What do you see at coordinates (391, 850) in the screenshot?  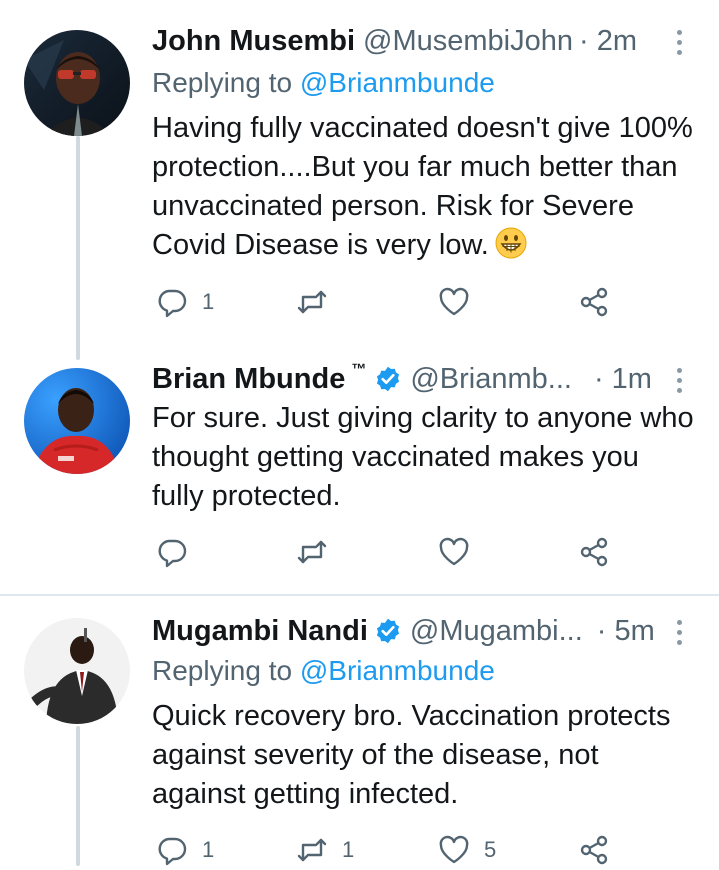 I see `tweet-actions: 1 1 5` at bounding box center [391, 850].